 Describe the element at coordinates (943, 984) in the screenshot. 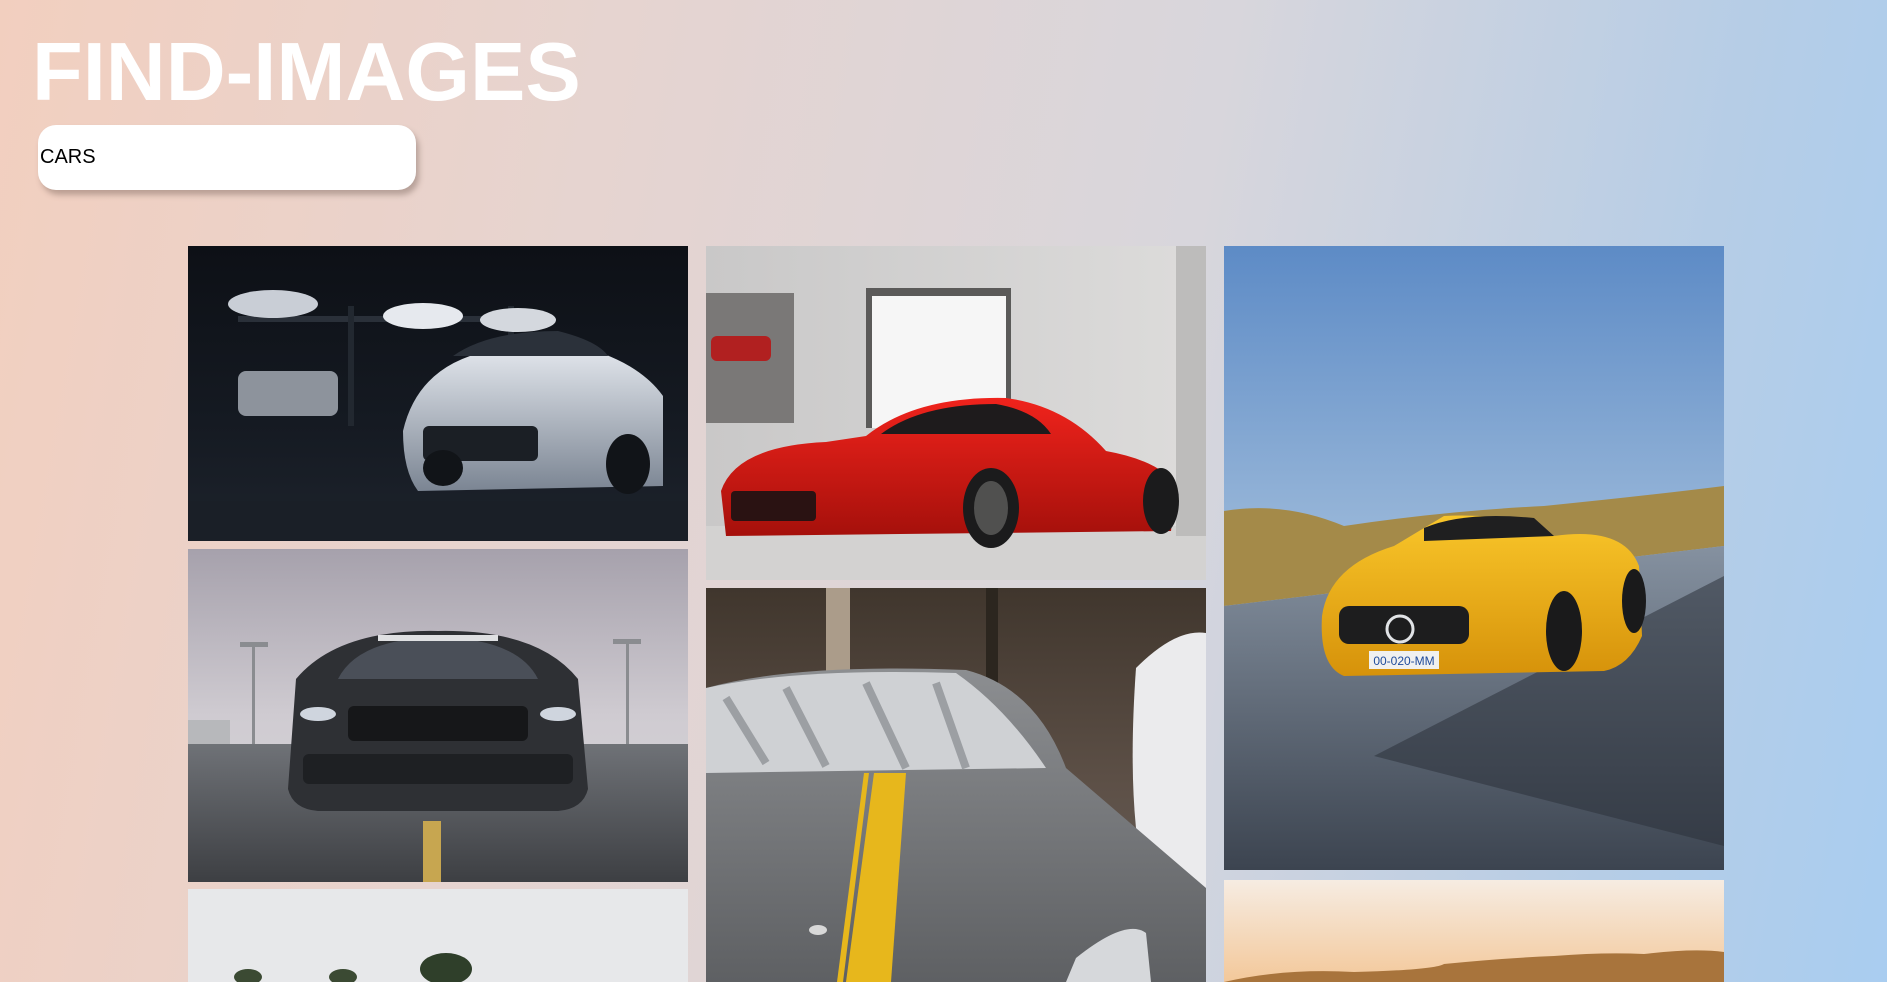

I see `bottom-divider` at that location.